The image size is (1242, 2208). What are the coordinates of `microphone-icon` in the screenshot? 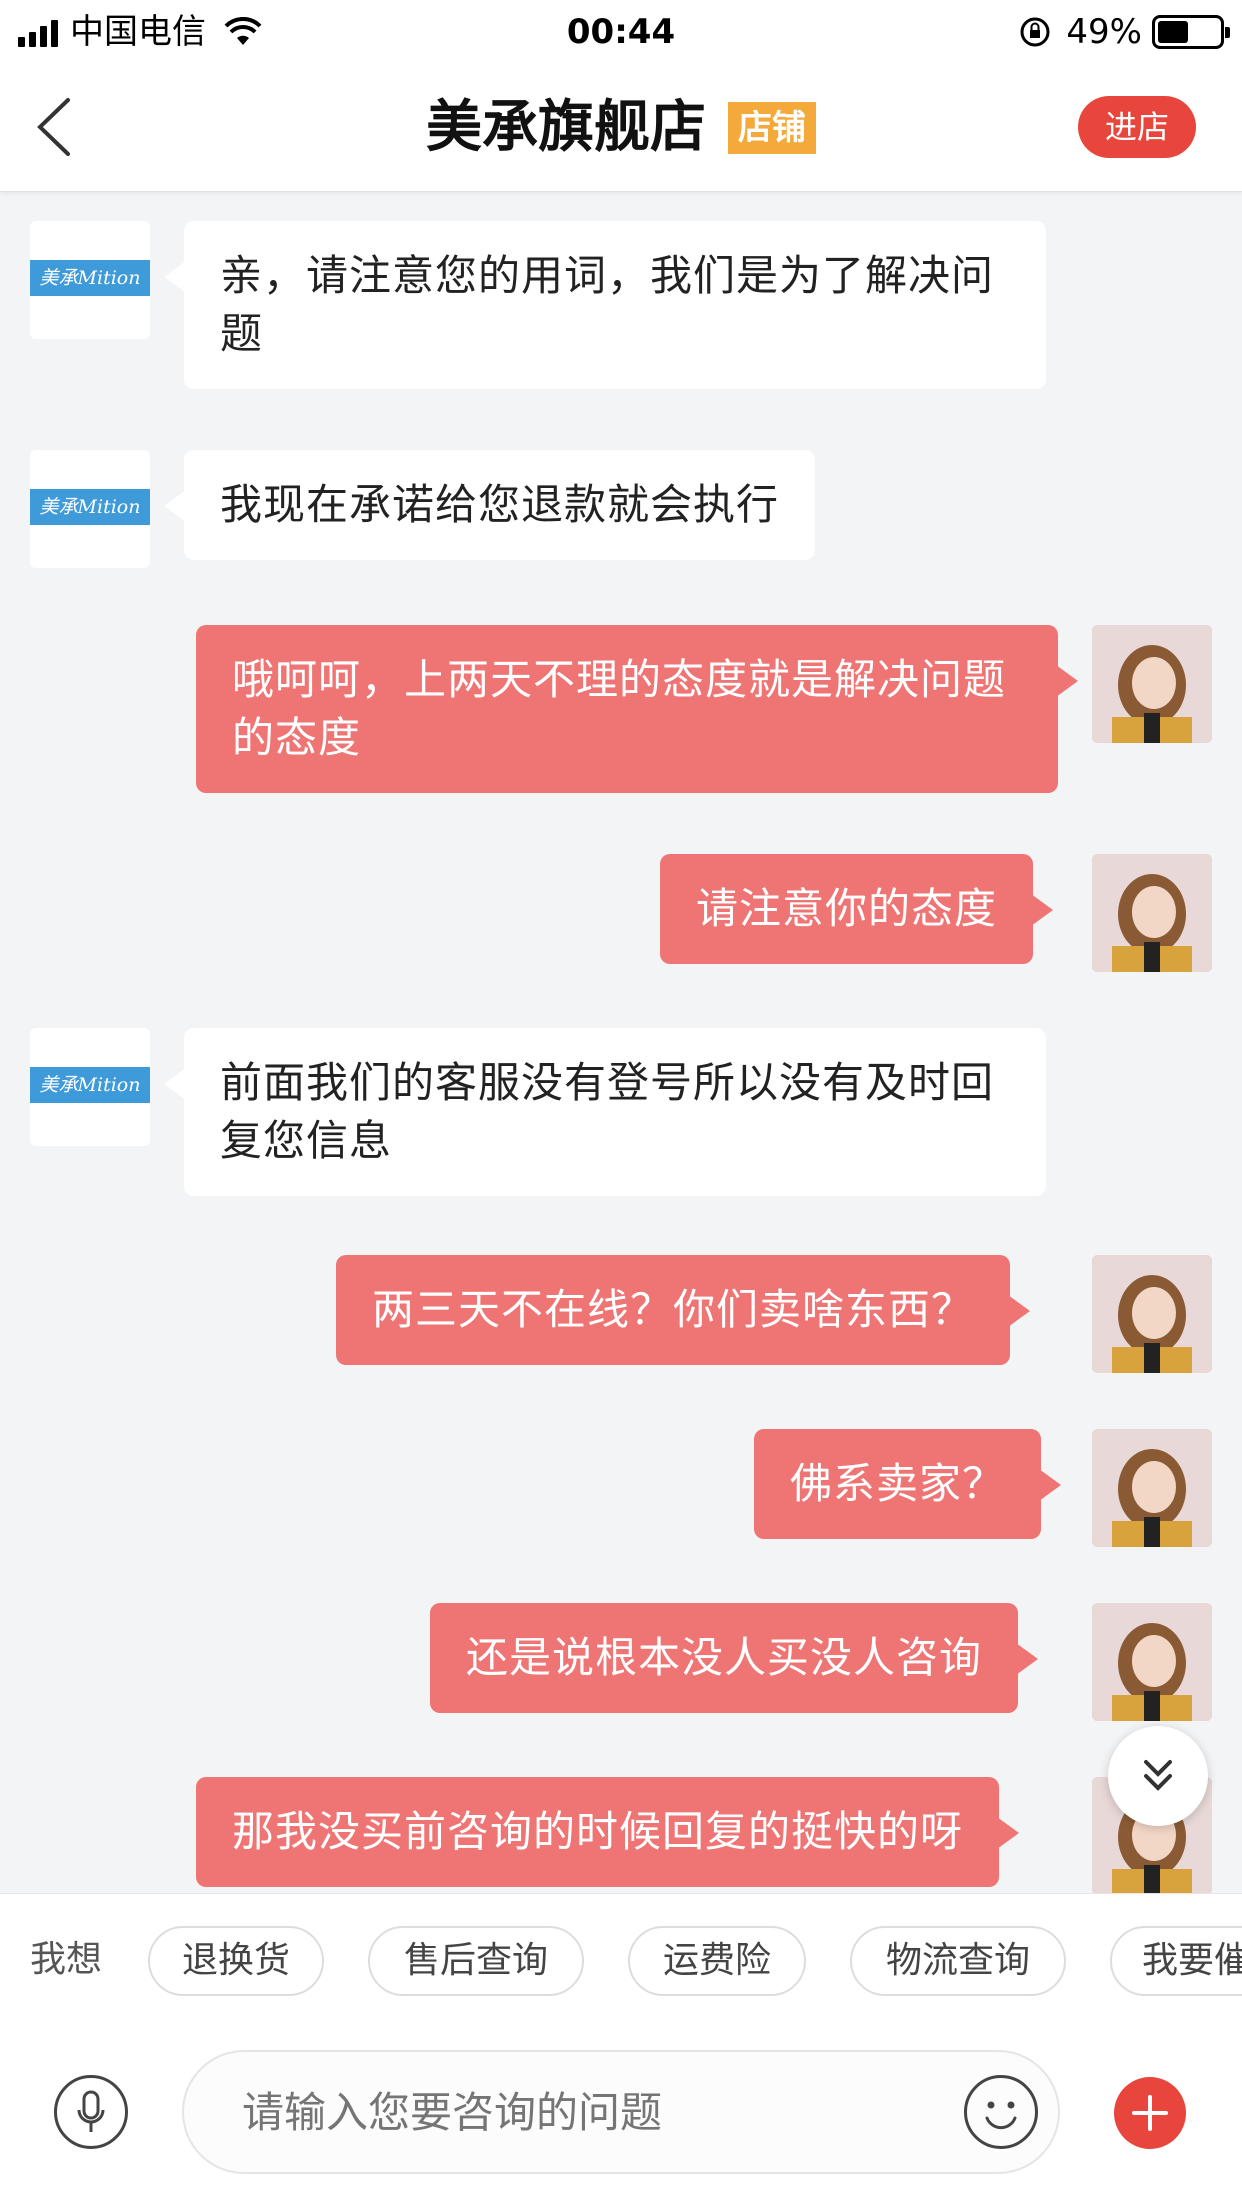 It's located at (91, 2111).